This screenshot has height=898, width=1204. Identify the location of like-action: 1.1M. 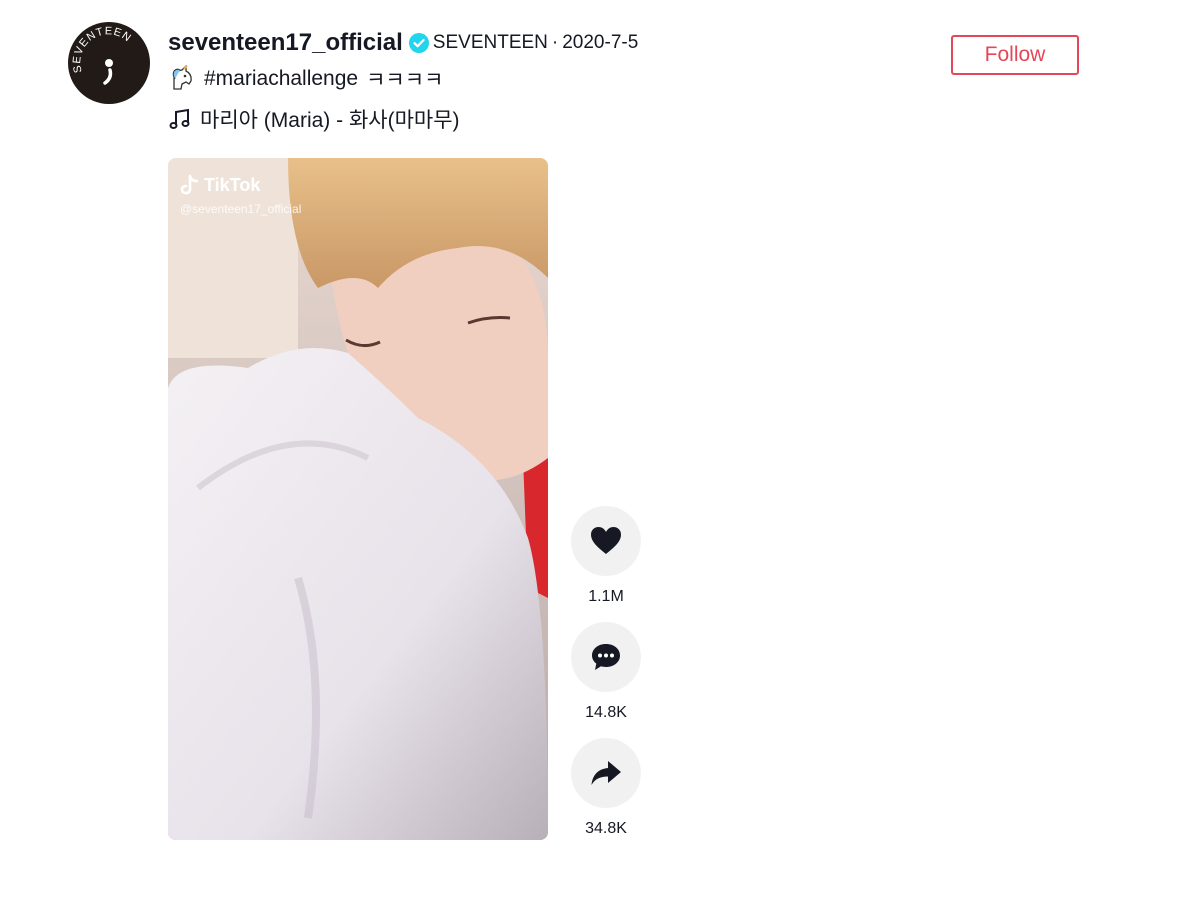
(606, 556).